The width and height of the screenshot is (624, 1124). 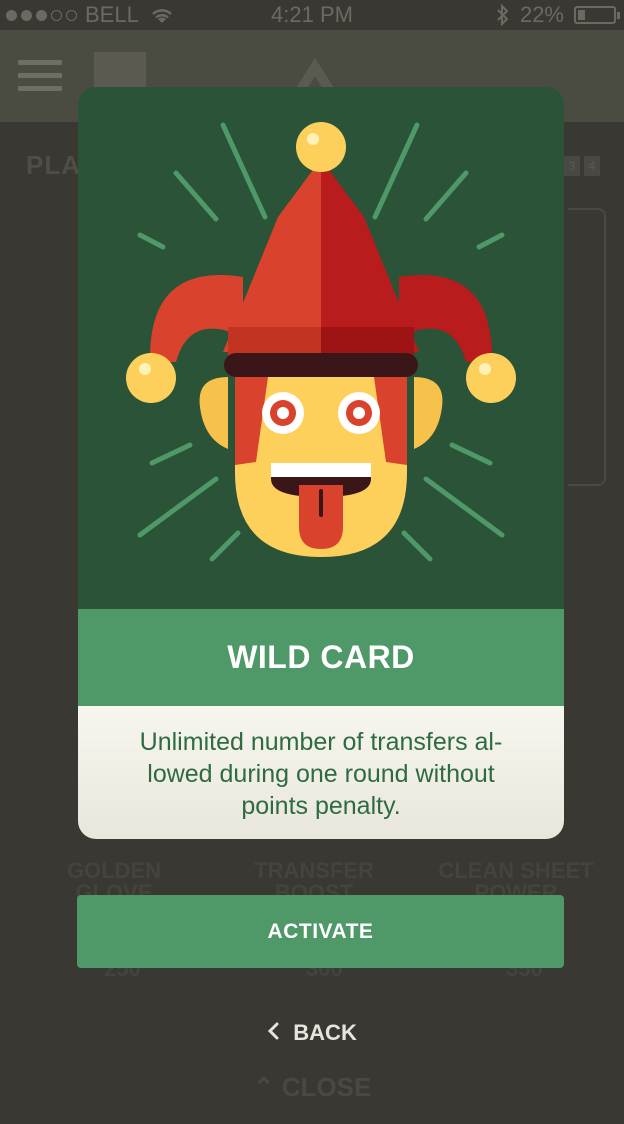 I want to click on background-card, so click(x=587, y=347).